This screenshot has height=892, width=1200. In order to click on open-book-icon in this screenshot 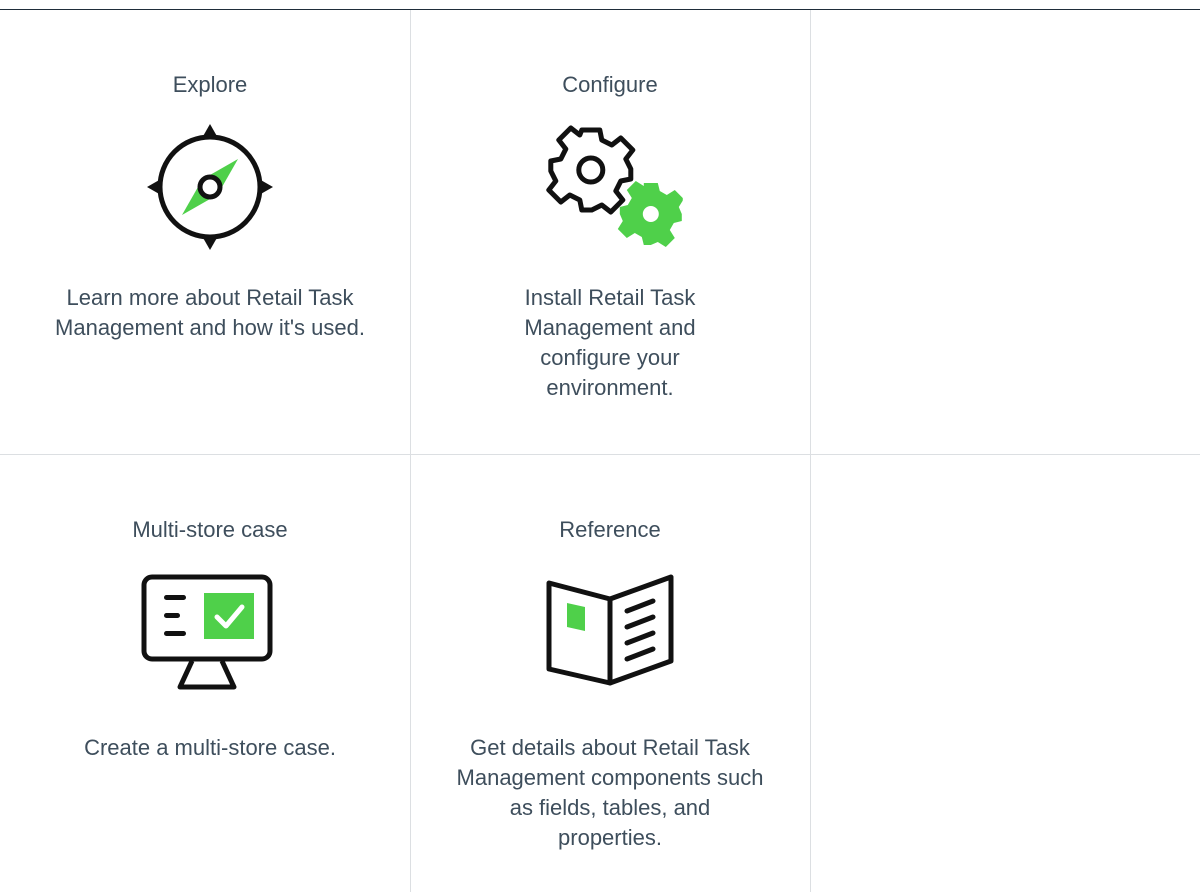, I will do `click(610, 632)`.